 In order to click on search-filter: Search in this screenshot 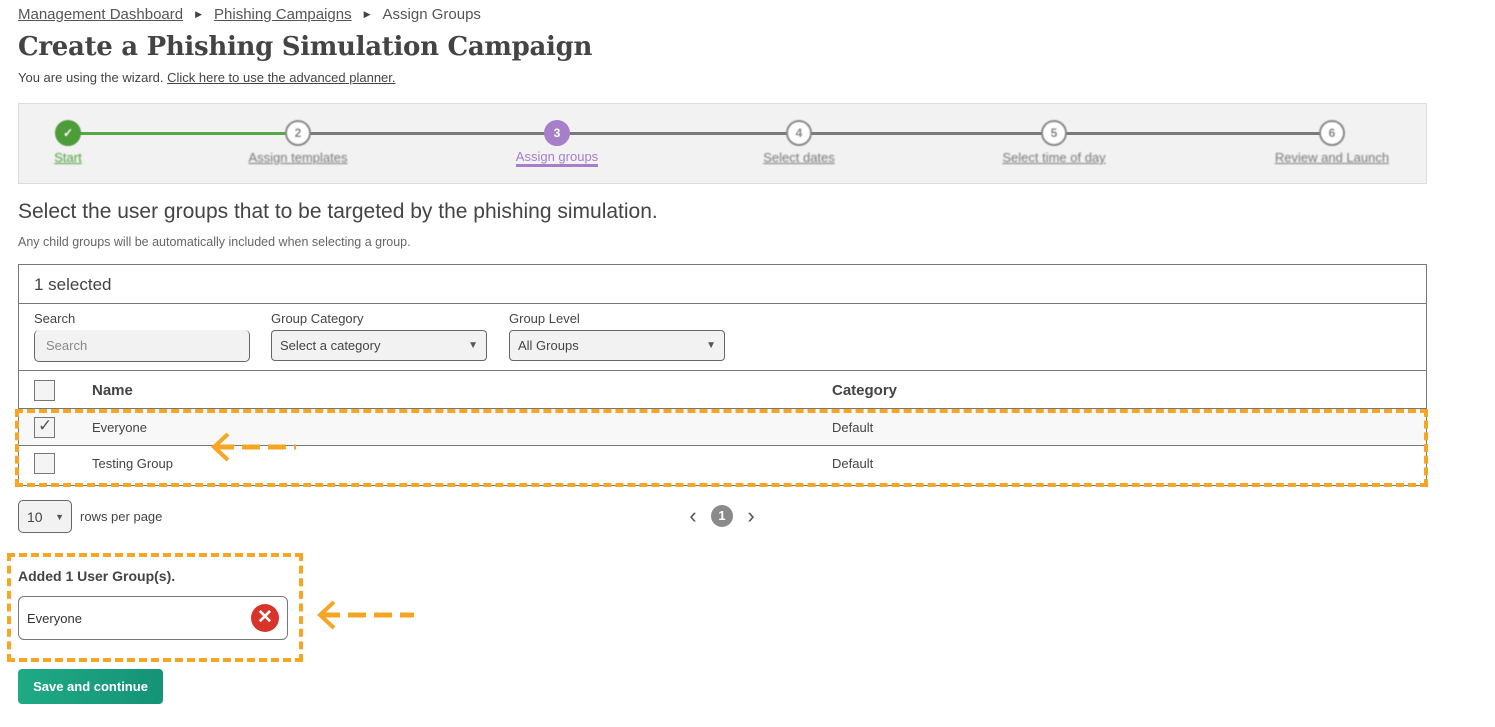, I will do `click(142, 336)`.